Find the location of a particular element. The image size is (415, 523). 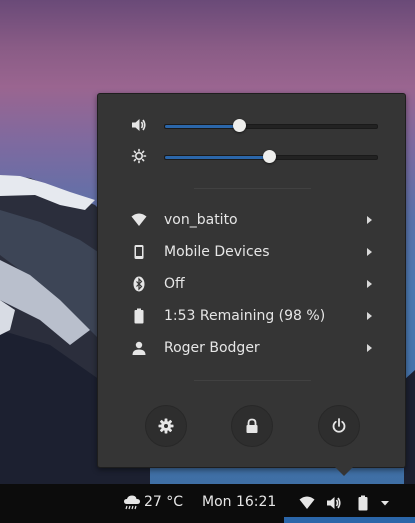

temperature-label: 27 °C is located at coordinates (164, 502).